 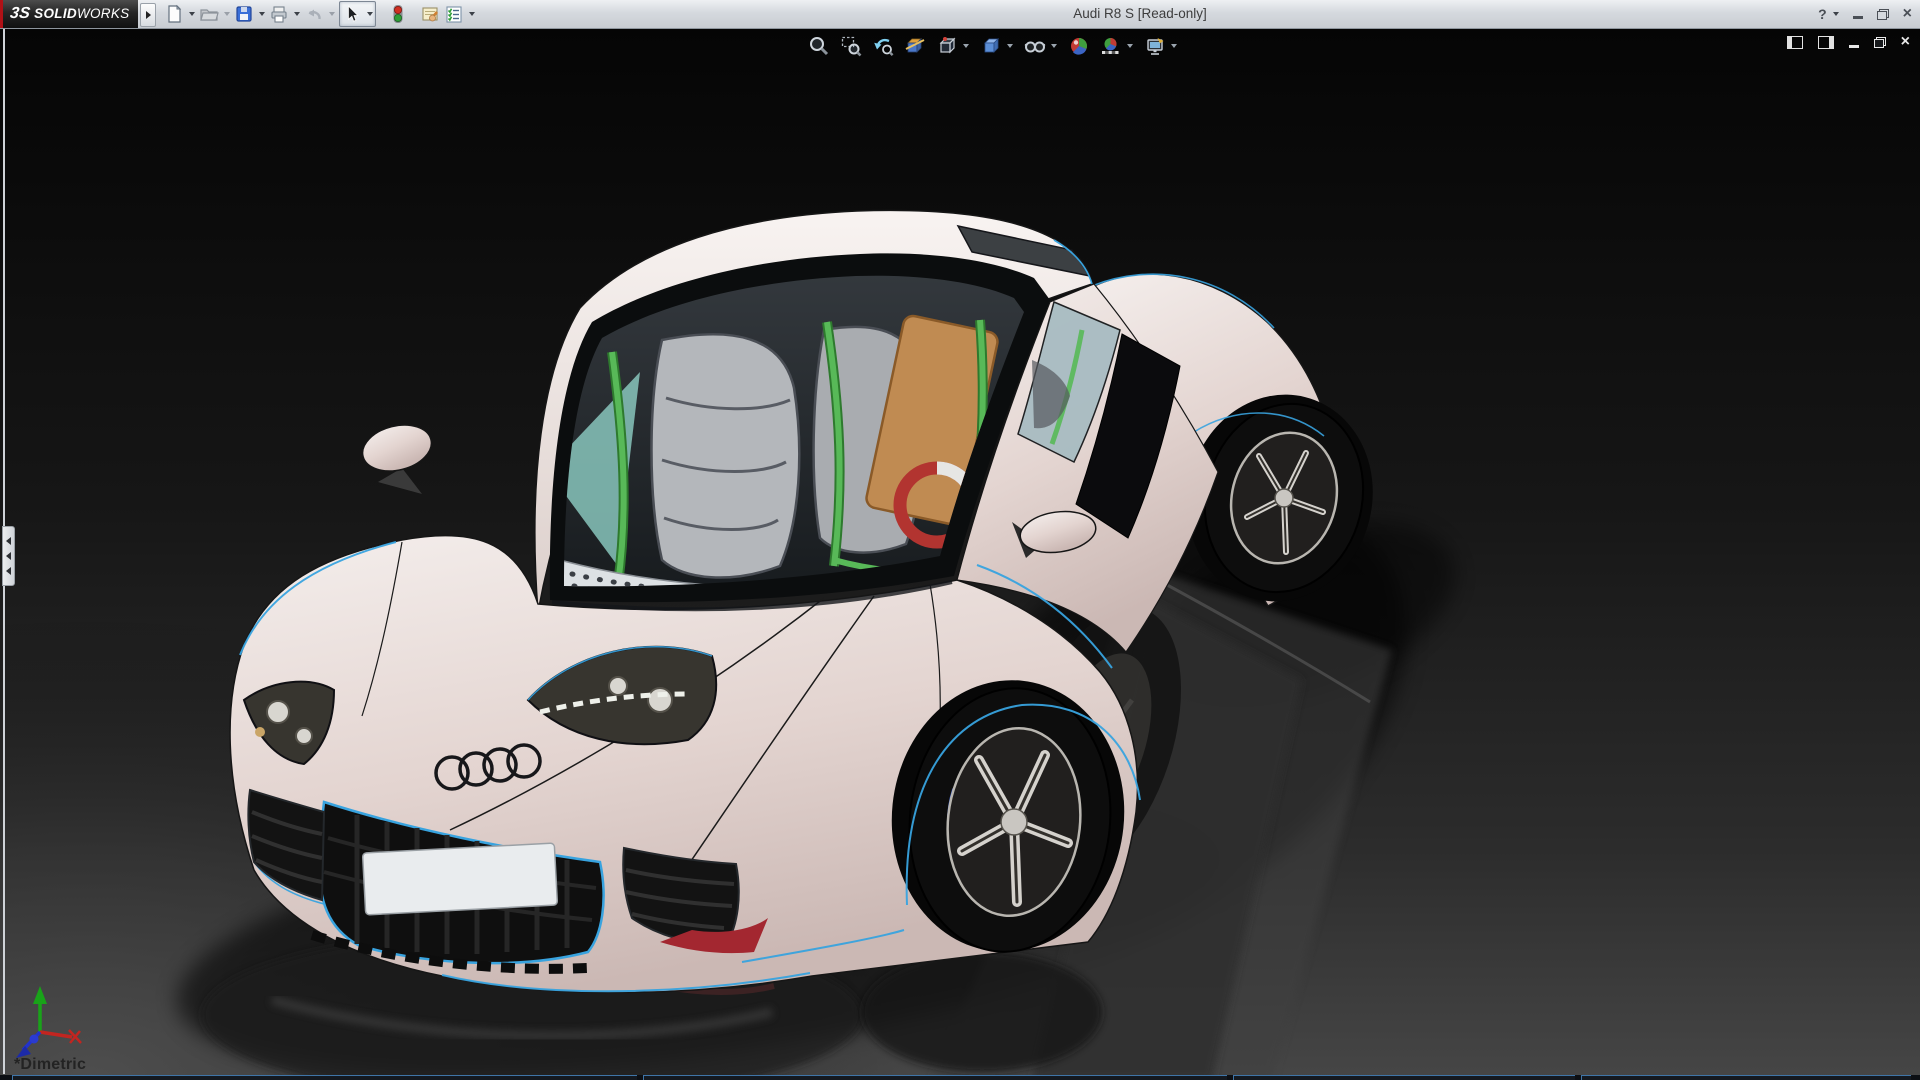 What do you see at coordinates (40, 995) in the screenshot?
I see `y-axis-arrow` at bounding box center [40, 995].